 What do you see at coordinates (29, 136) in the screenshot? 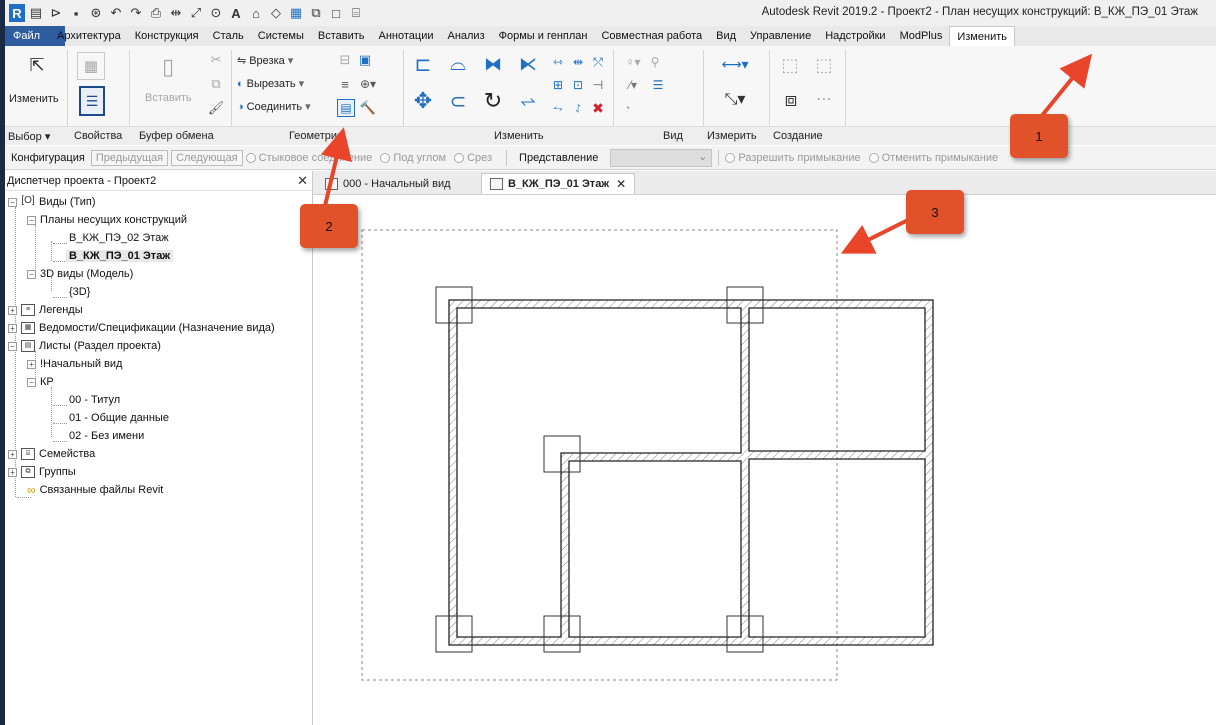
I see `panel-select-label: Выбор ▾` at bounding box center [29, 136].